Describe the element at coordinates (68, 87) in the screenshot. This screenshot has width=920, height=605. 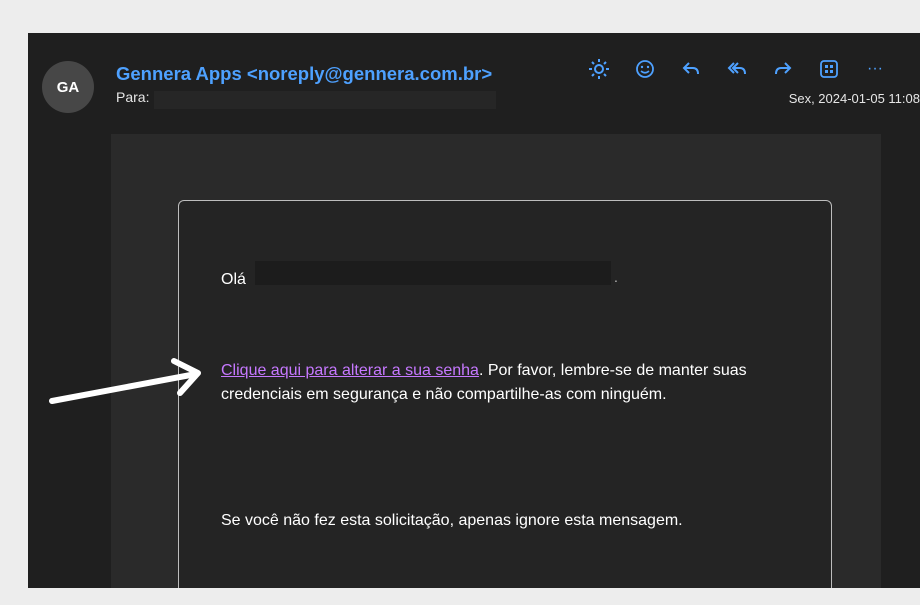
I see `avatar: GA` at that location.